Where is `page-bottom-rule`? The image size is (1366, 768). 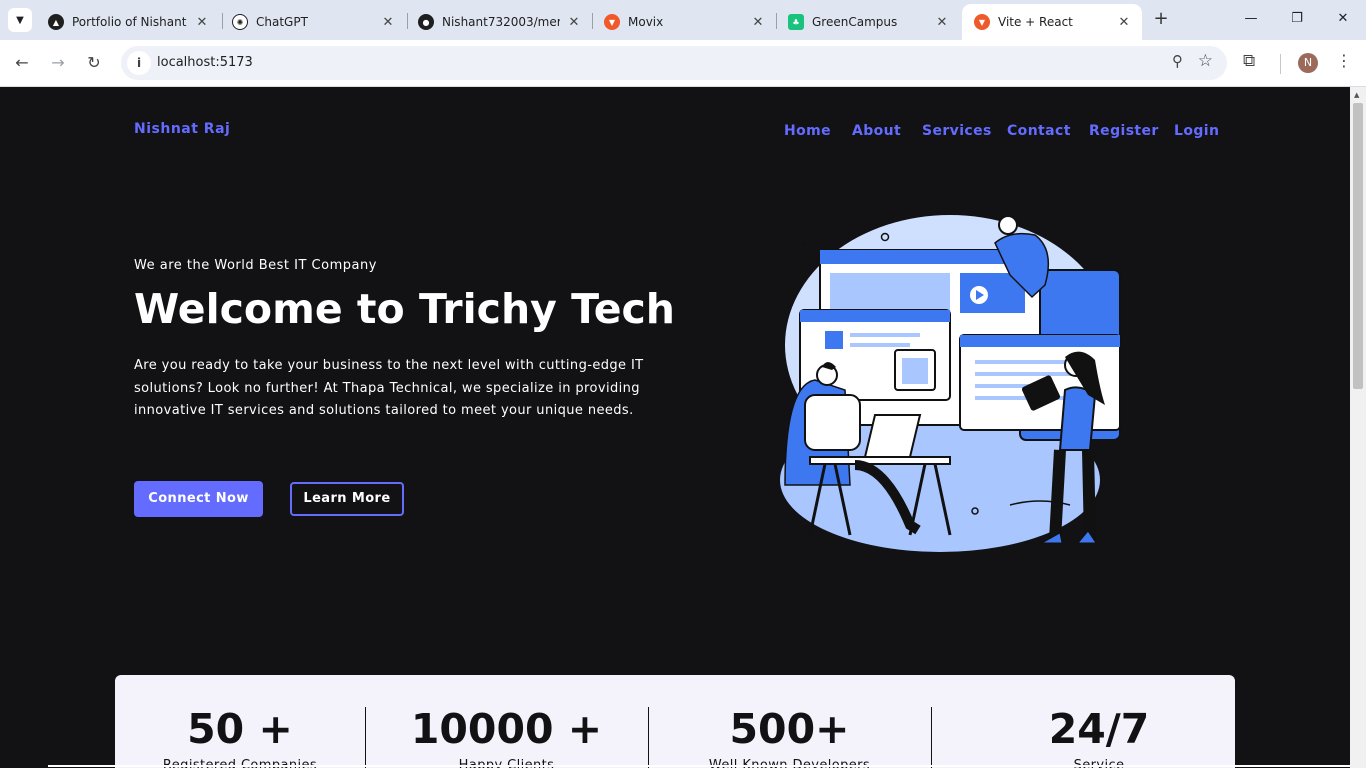 page-bottom-rule is located at coordinates (699, 766).